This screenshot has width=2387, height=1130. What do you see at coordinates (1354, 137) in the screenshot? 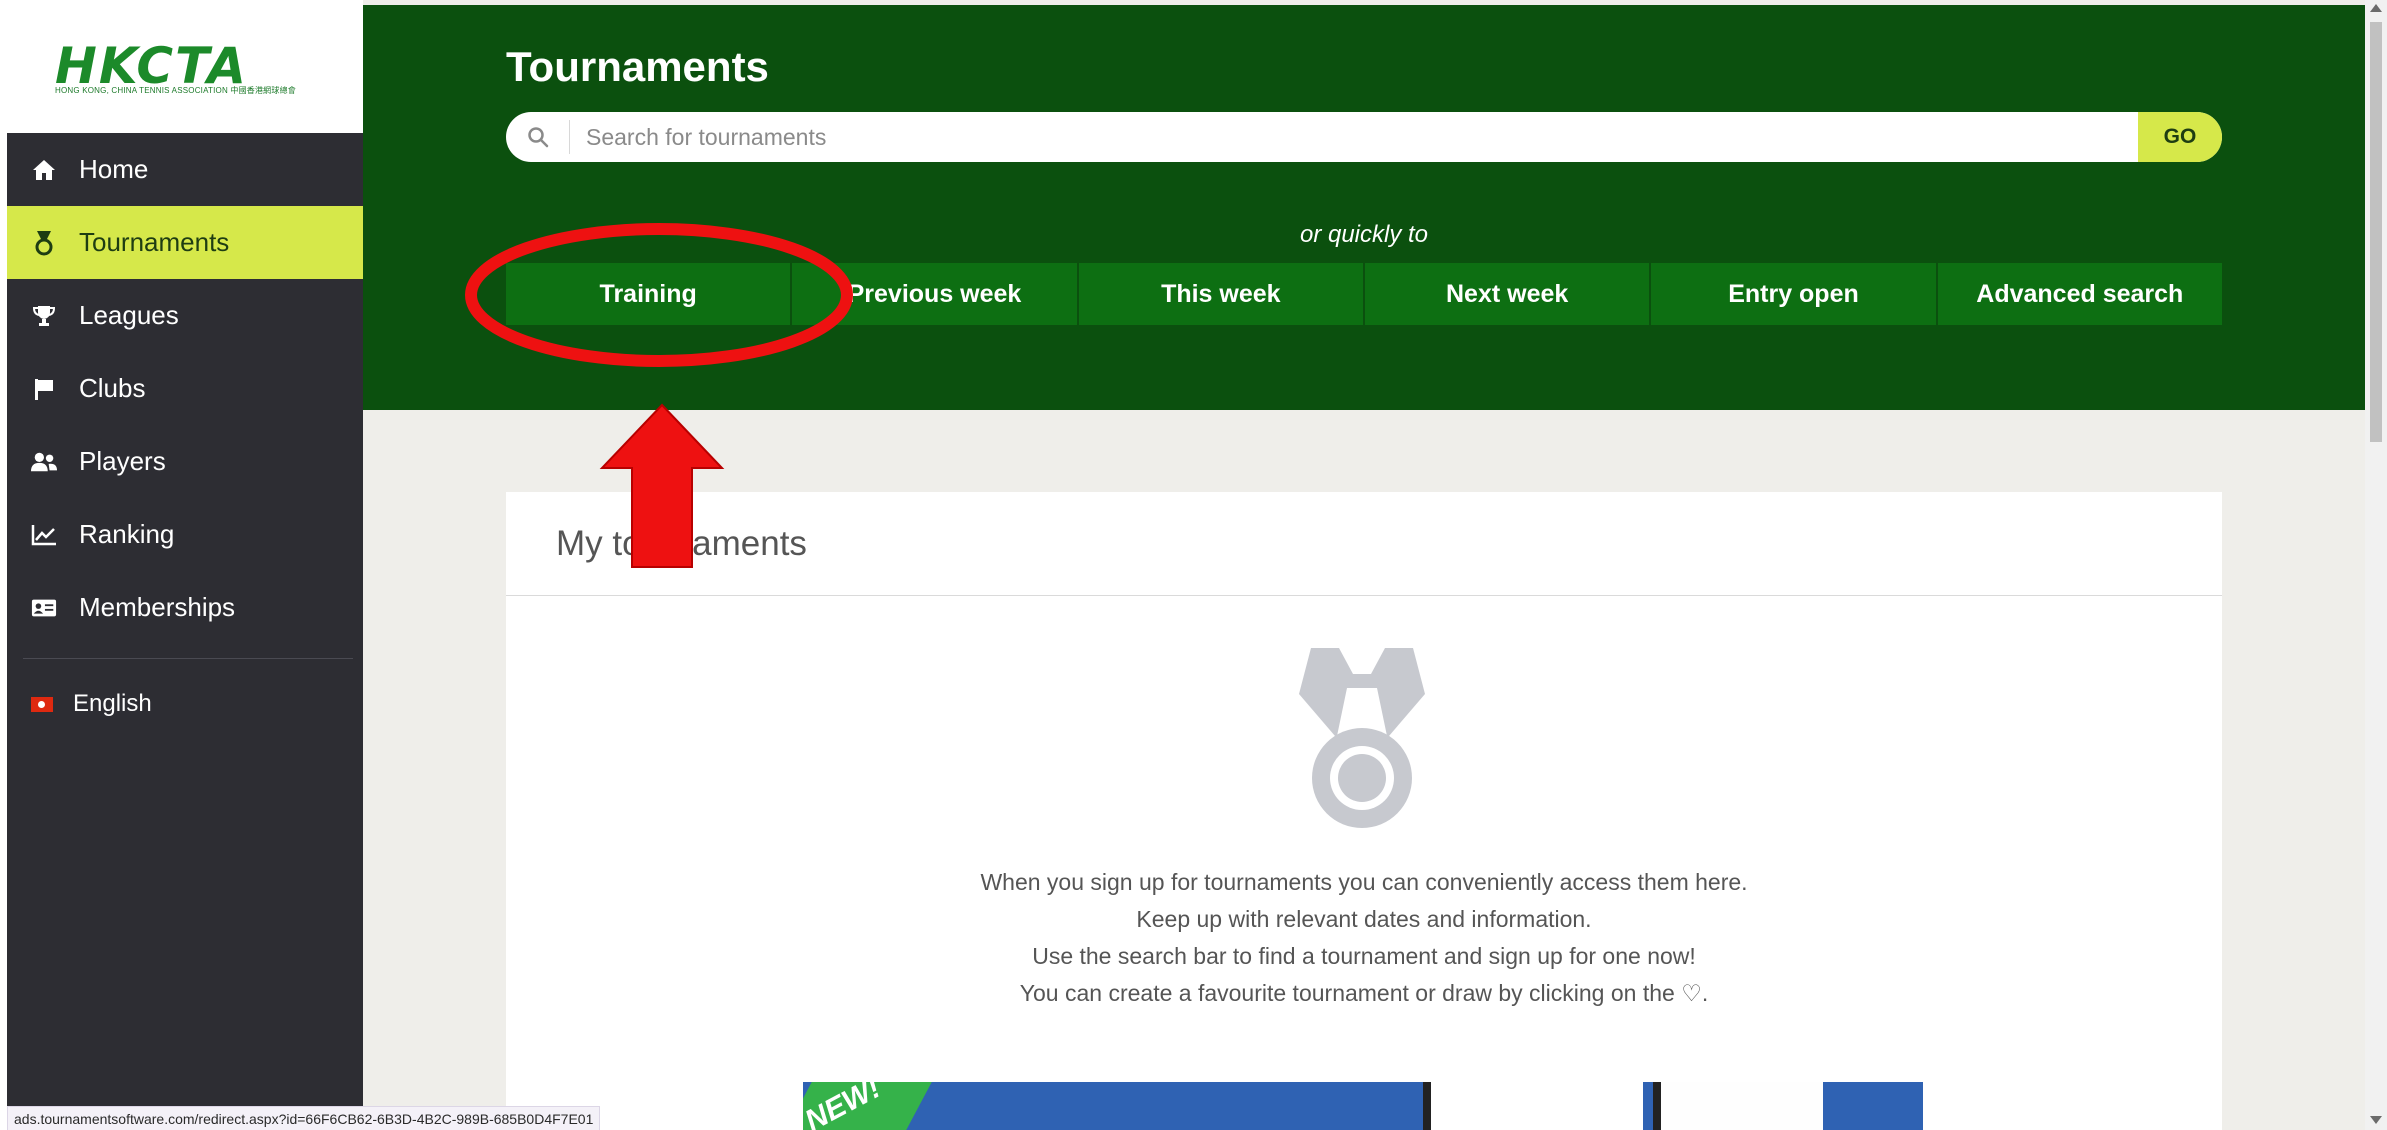
I see `search-input` at bounding box center [1354, 137].